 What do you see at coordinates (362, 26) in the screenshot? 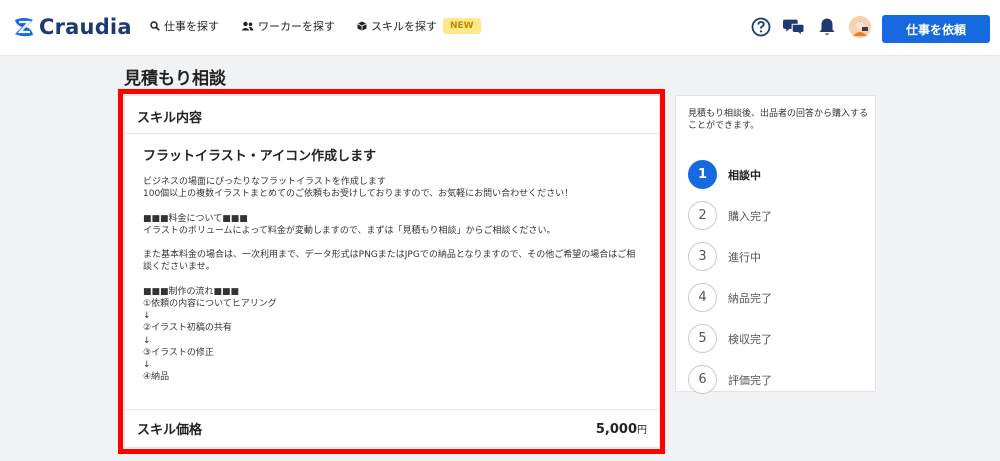
I see `box-icon` at bounding box center [362, 26].